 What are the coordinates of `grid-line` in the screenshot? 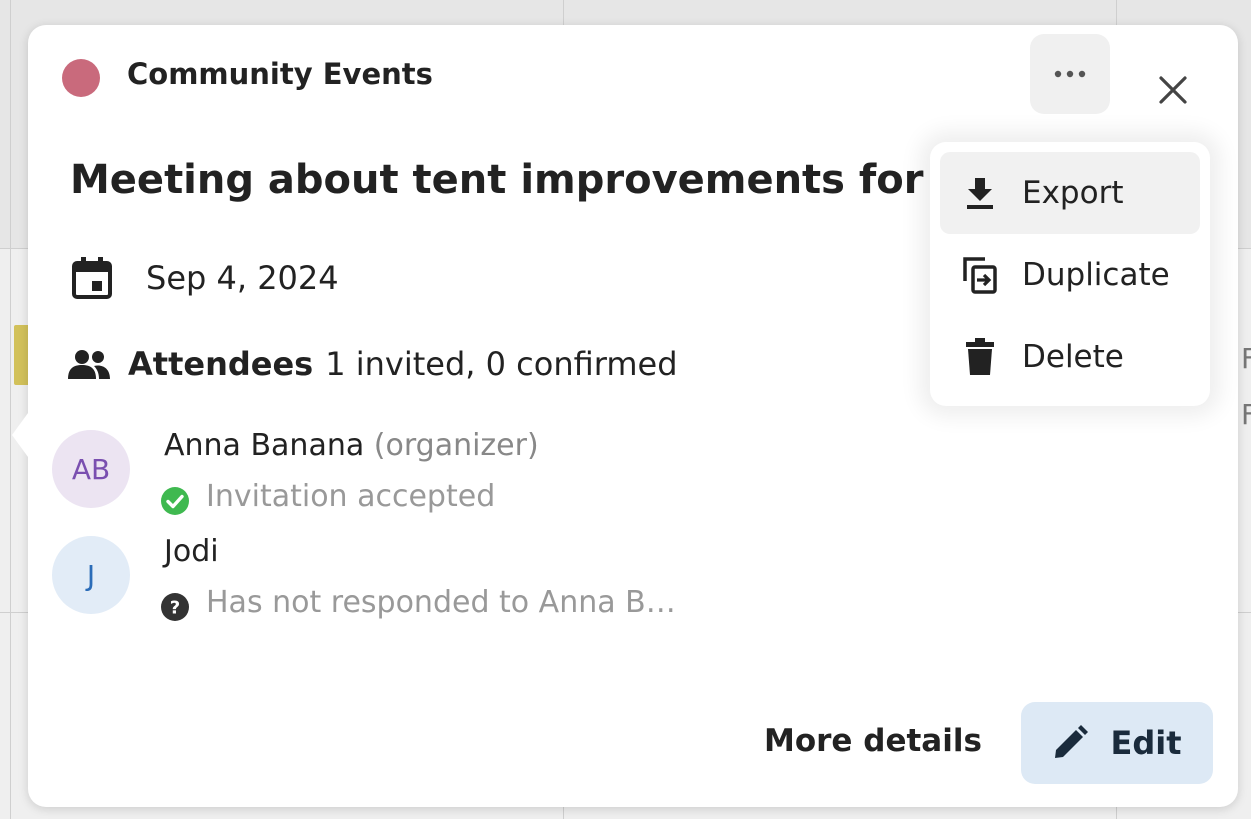 It's located at (10, 409).